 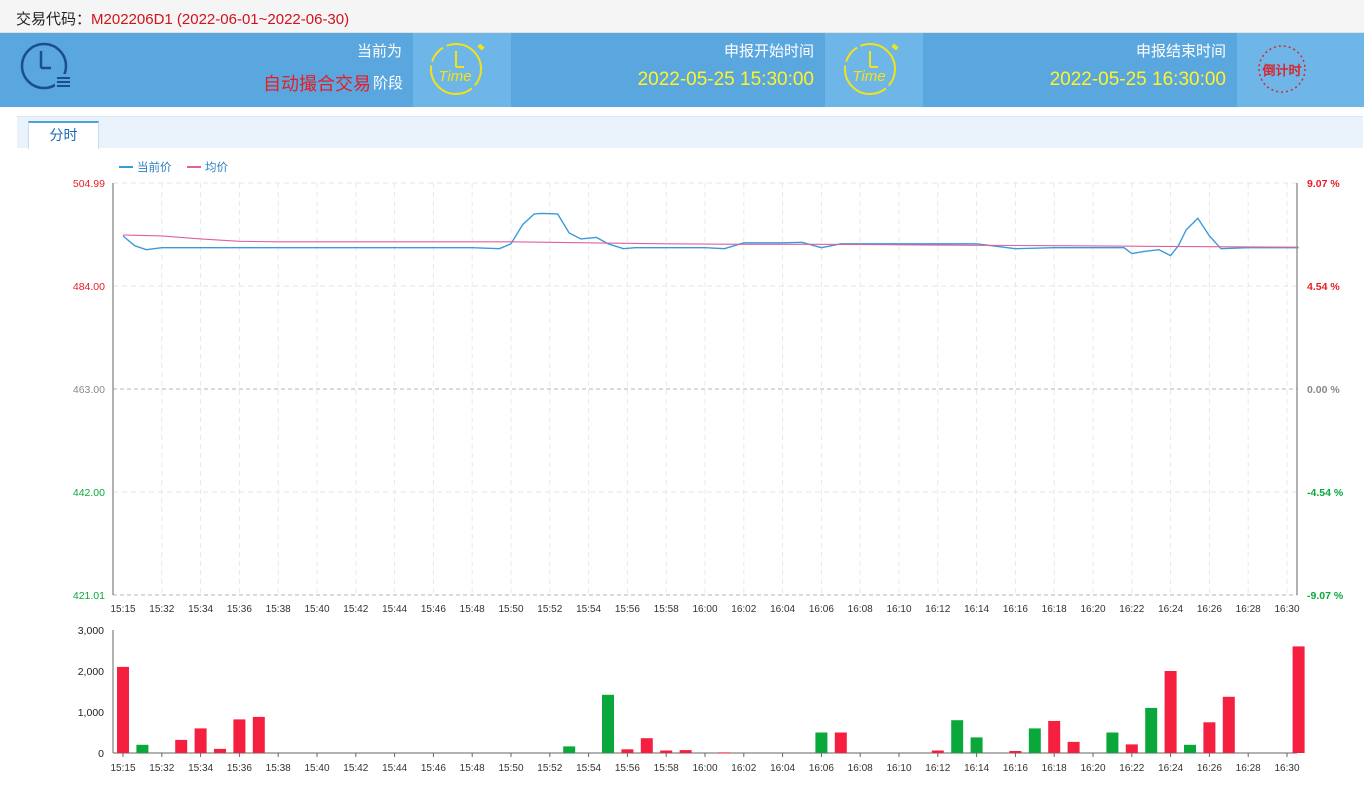 What do you see at coordinates (937, 768) in the screenshot?
I see `volume-x-tick-label: 16:12` at bounding box center [937, 768].